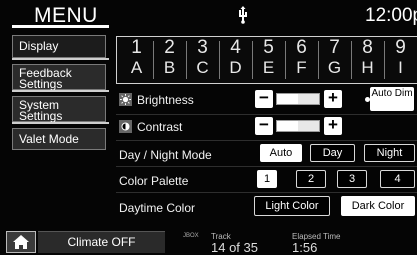 Image resolution: width=417 pixels, height=255 pixels. I want to click on sidebar-item-system-settings: System Settings, so click(59, 109).